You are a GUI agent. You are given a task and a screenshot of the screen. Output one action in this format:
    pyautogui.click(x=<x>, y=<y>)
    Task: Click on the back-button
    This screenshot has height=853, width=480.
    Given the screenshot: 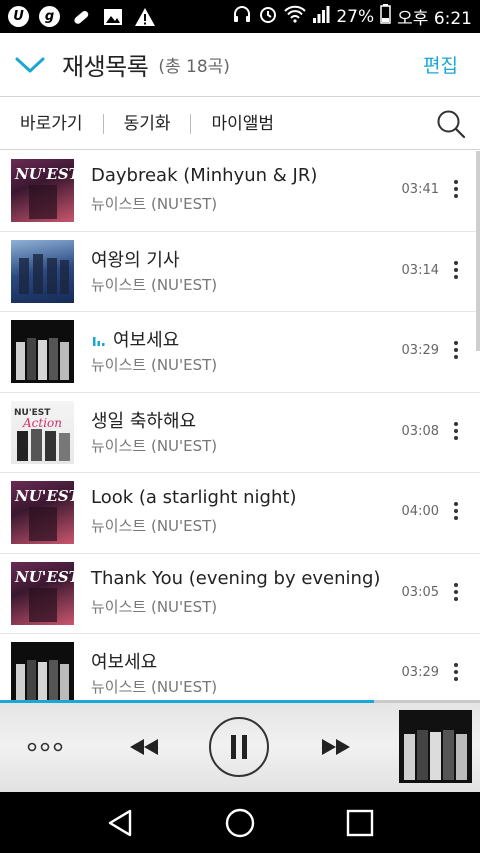 What is the action you would take?
    pyautogui.click(x=120, y=823)
    